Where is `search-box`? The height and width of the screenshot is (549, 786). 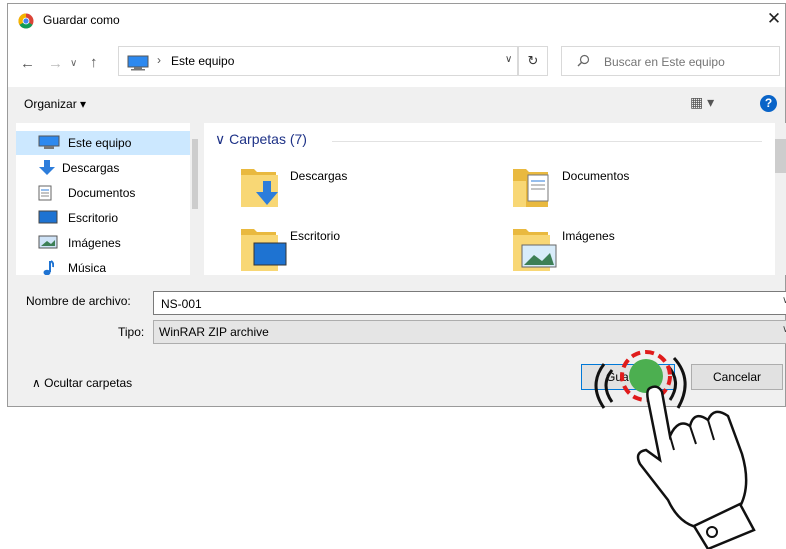 search-box is located at coordinates (670, 61).